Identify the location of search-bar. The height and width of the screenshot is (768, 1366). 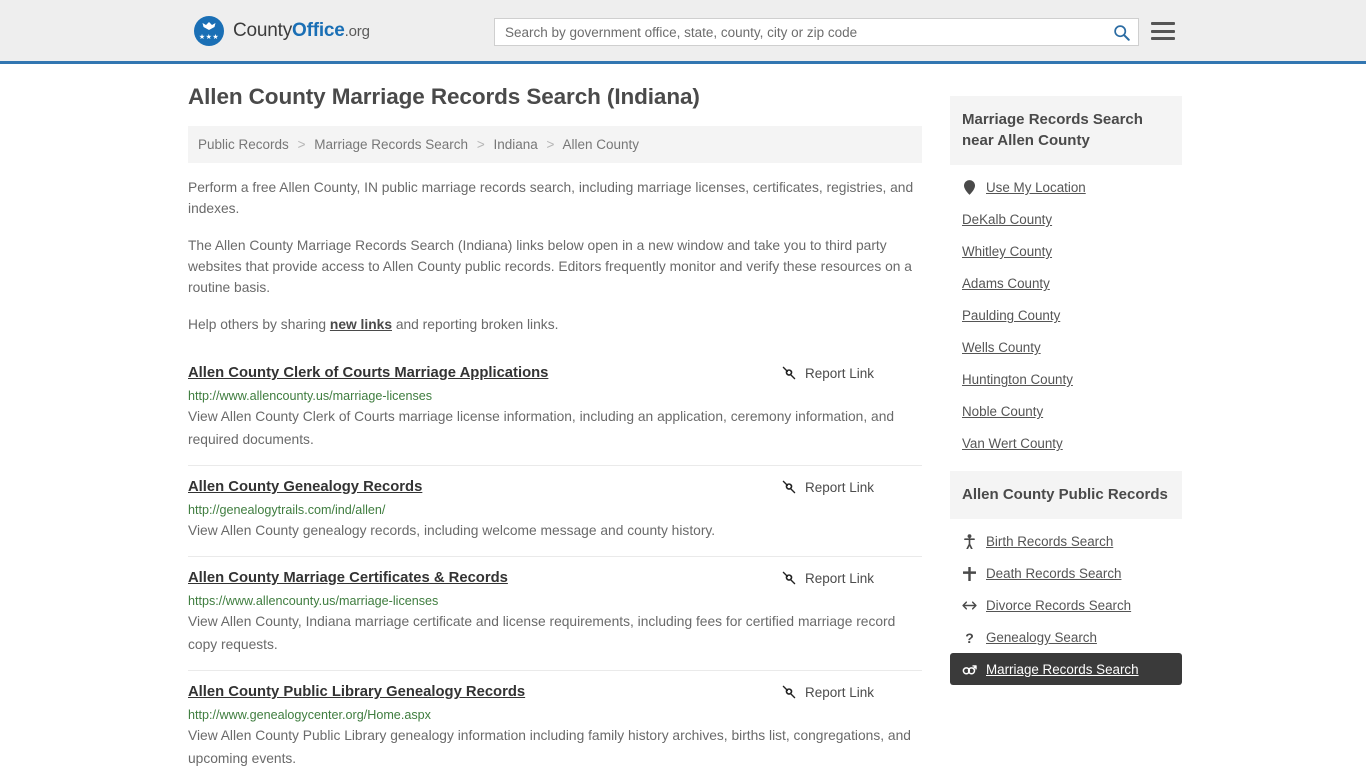
(816, 32).